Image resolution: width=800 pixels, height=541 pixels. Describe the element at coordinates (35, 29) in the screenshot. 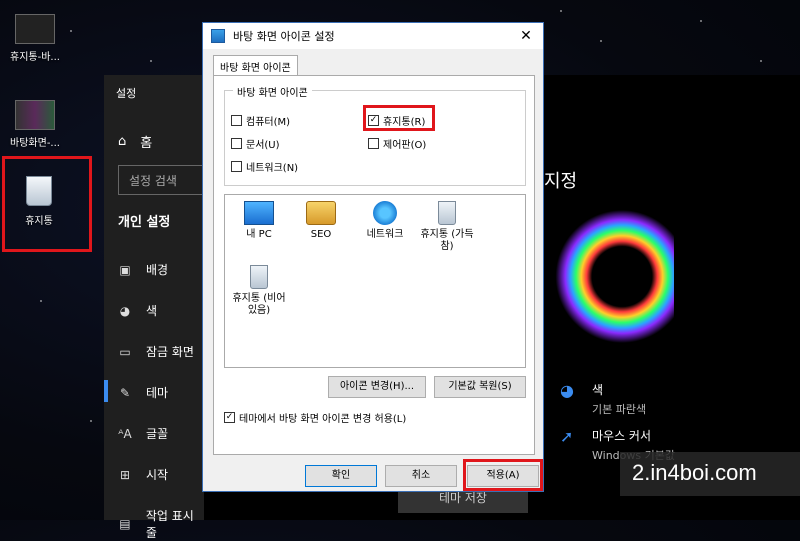

I see `screenshot-thumbnail-icon` at that location.